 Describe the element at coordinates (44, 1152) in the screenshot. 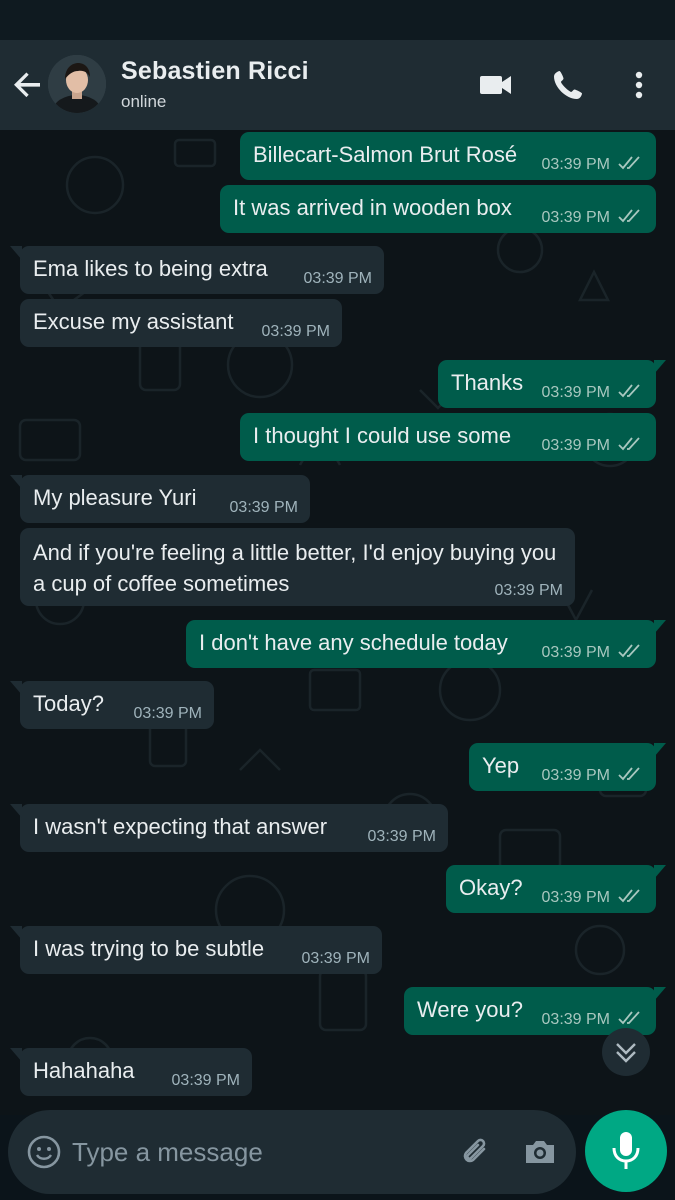

I see `emoji-icon` at that location.